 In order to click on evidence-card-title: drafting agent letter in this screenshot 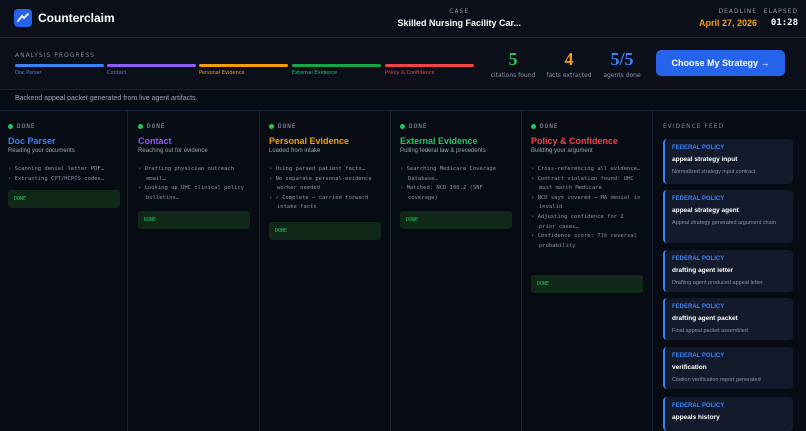, I will do `click(703, 270)`.